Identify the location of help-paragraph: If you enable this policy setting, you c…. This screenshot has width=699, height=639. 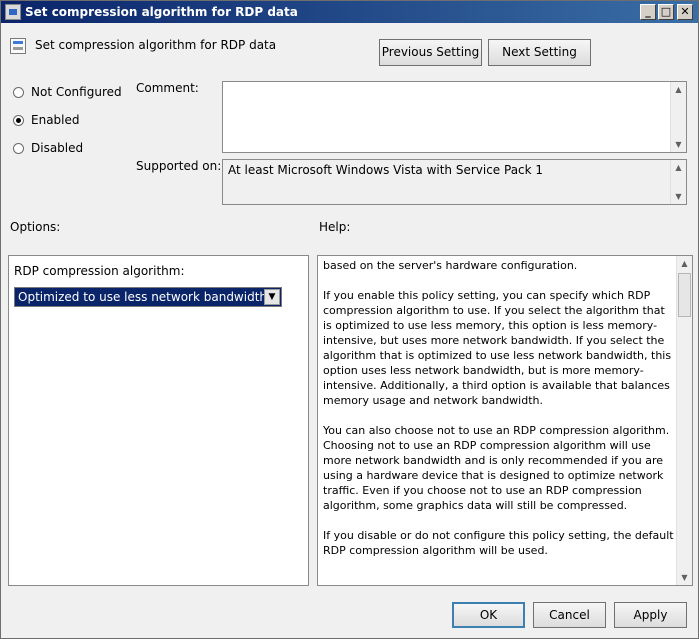
(497, 348).